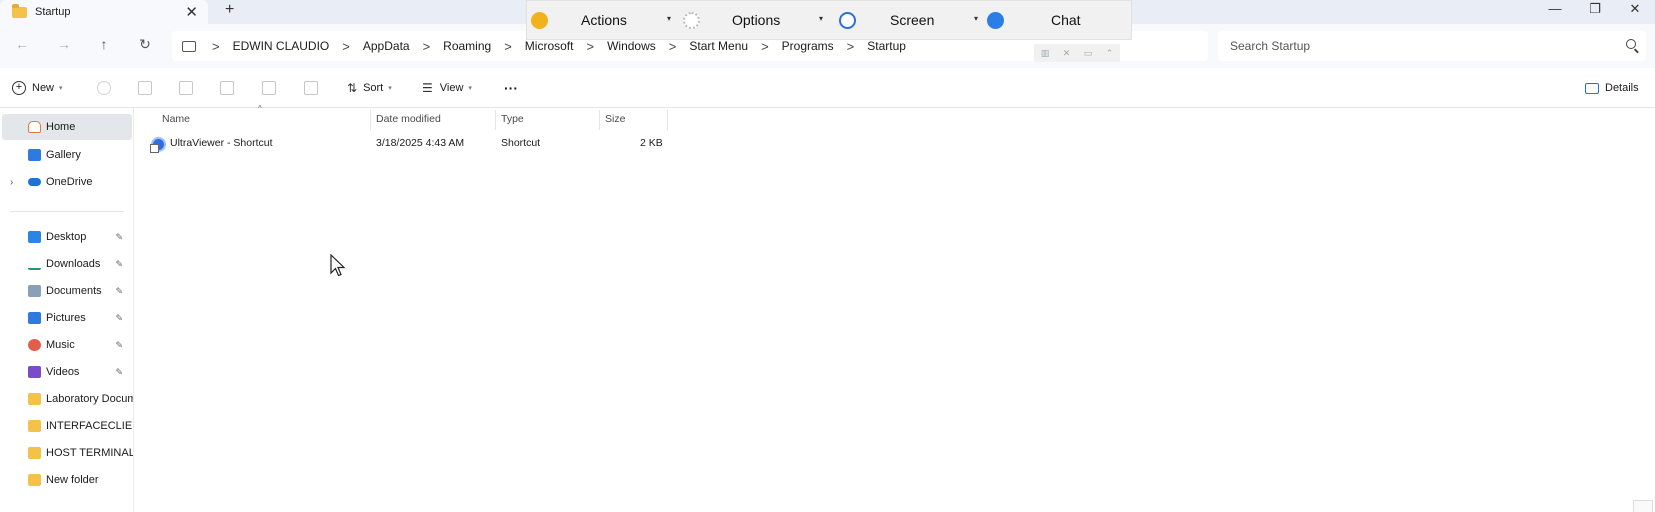 The height and width of the screenshot is (512, 1655). I want to click on sidebar-item-laboratory-documents: Laboratory Docume, so click(66, 399).